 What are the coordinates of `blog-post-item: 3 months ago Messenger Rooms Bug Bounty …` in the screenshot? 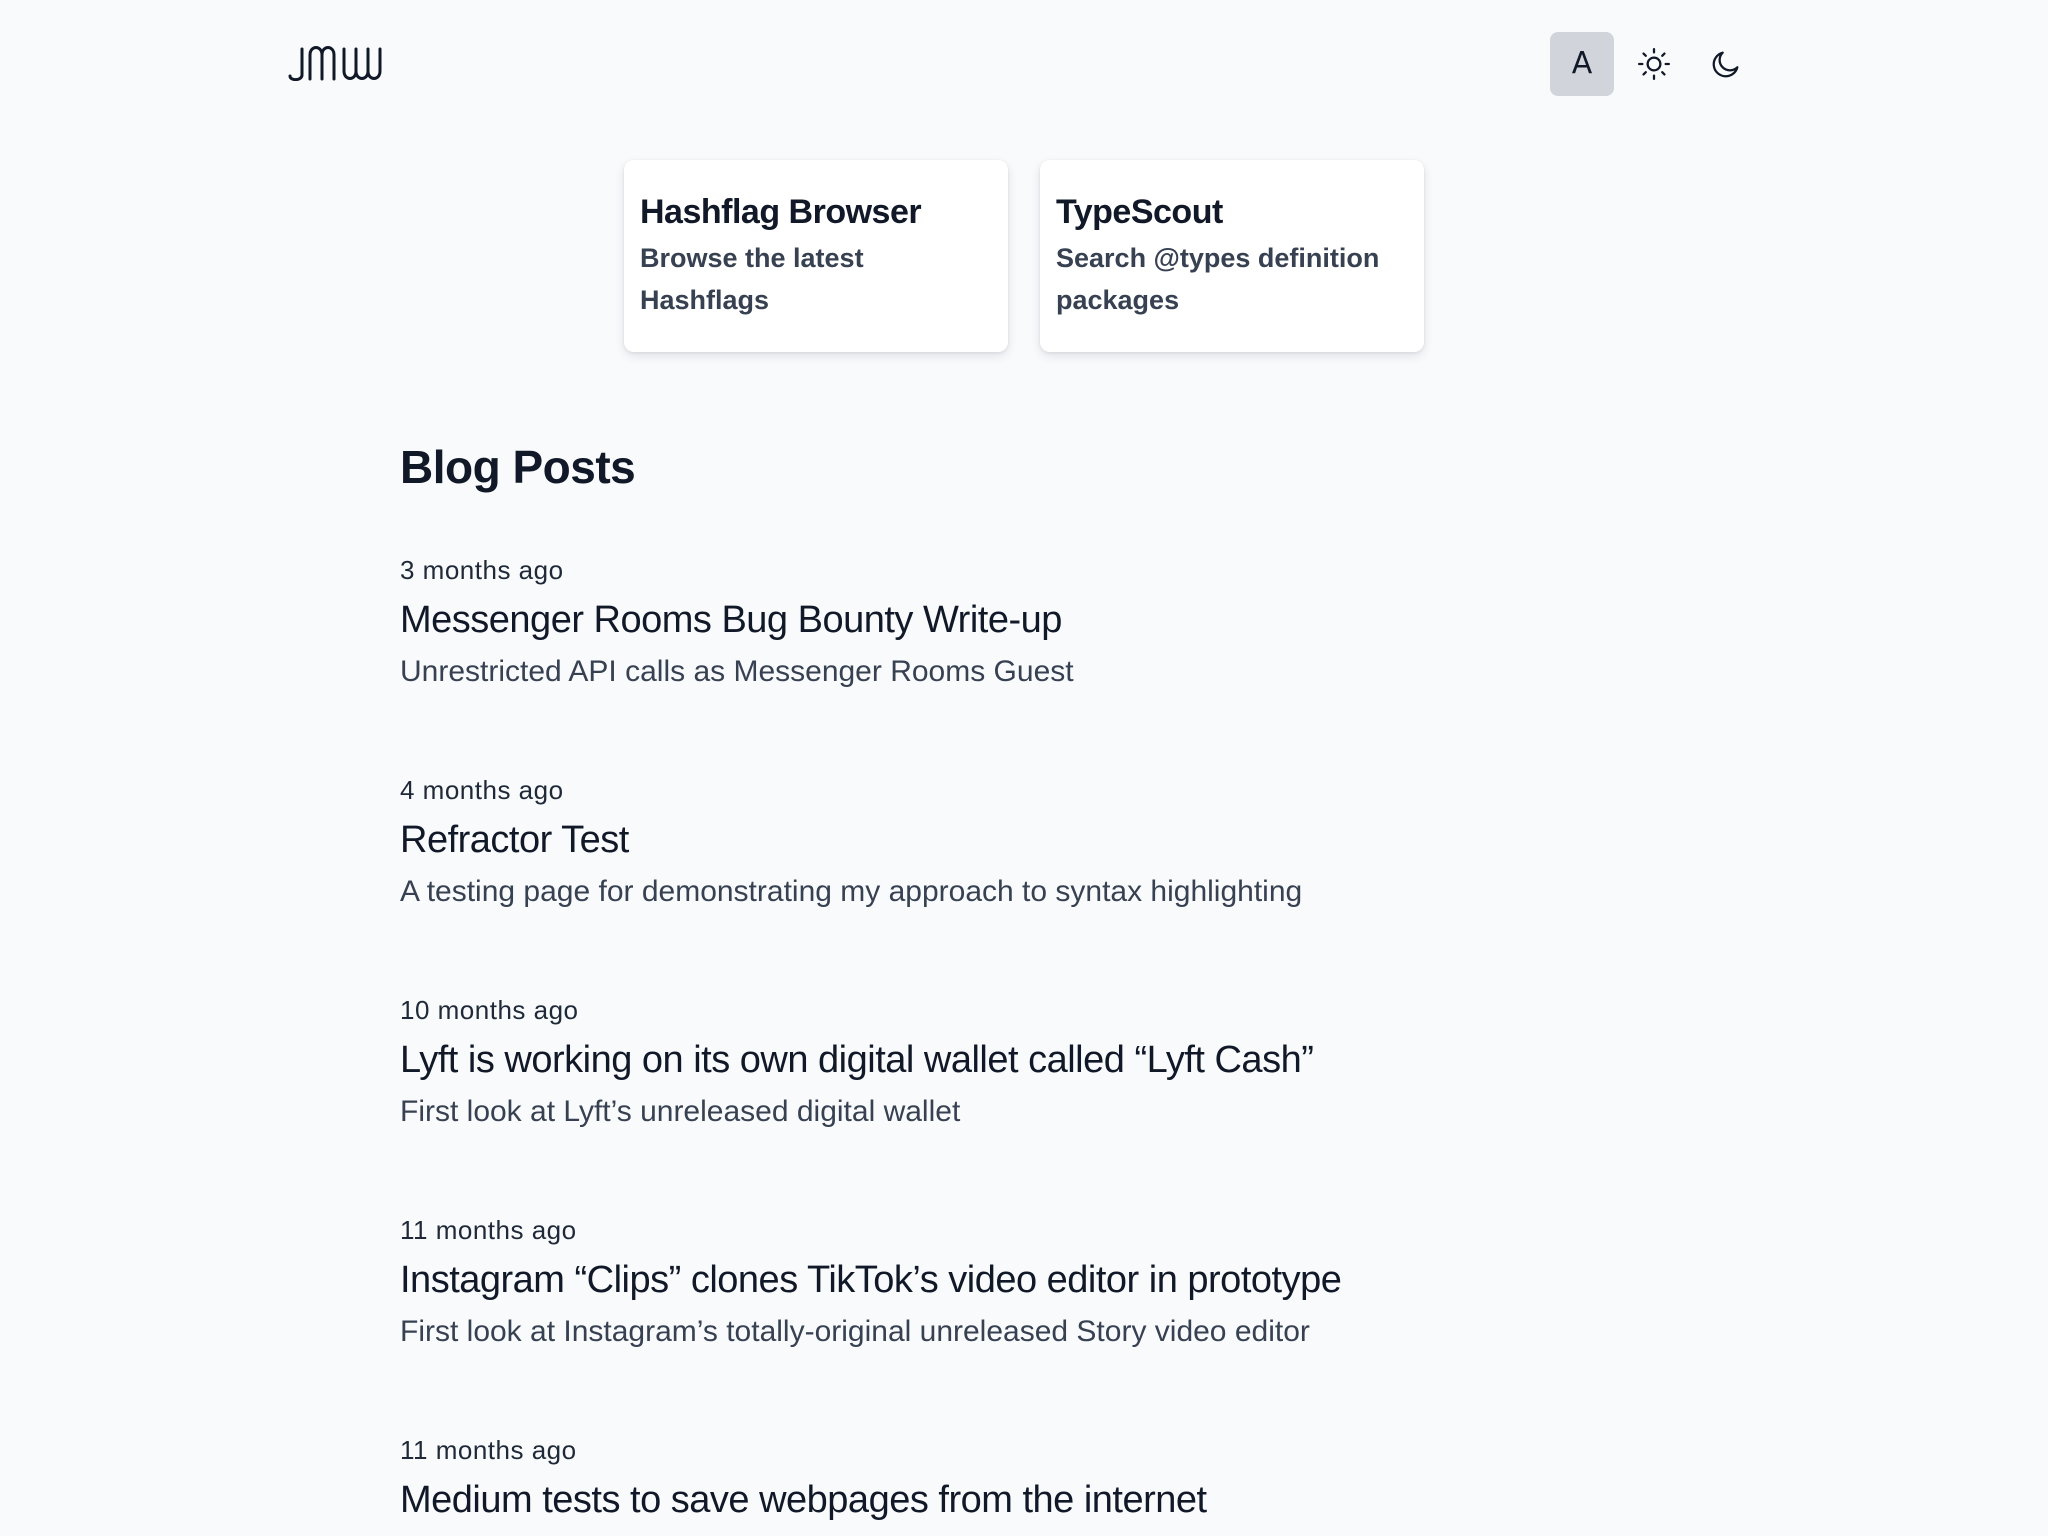 It's located at (1024, 625).